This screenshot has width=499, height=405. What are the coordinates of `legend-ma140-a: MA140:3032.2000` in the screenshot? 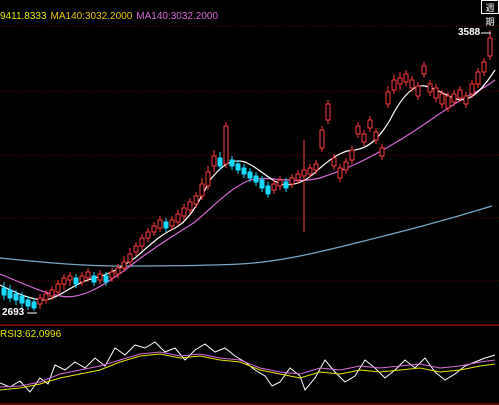 It's located at (91, 16).